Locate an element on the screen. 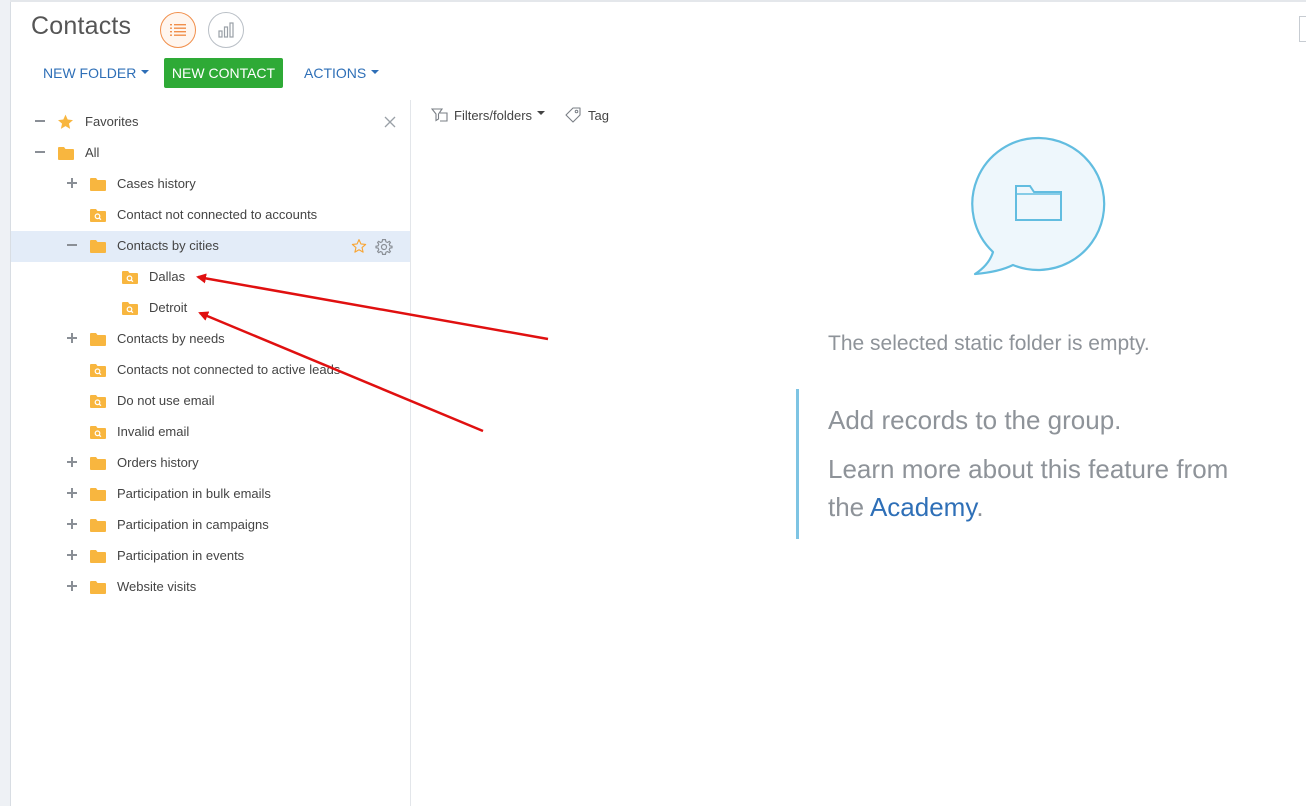 This screenshot has height=806, width=1306. filter-folder-icon is located at coordinates (439, 115).